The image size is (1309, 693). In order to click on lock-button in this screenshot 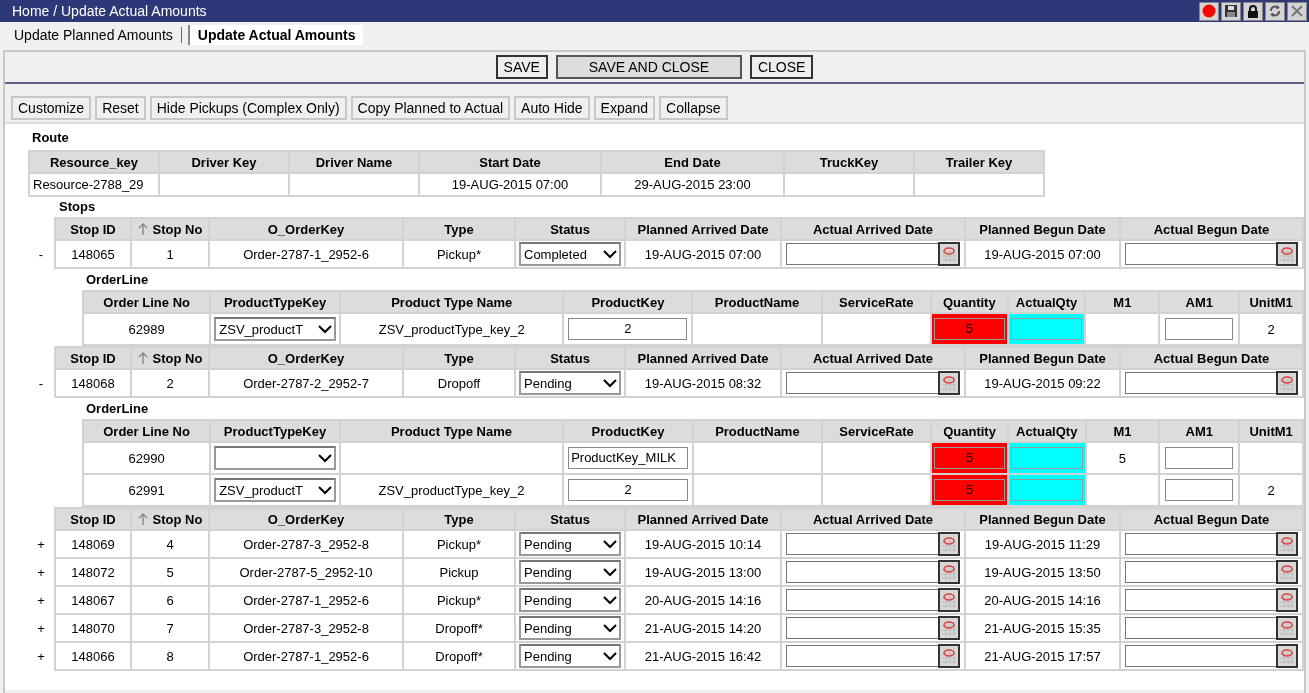, I will do `click(1253, 11)`.